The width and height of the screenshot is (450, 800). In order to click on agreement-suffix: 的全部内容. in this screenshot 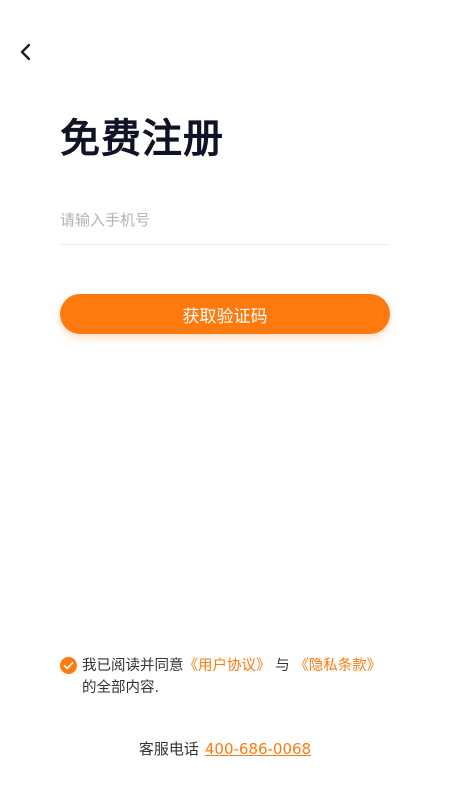, I will do `click(121, 688)`.